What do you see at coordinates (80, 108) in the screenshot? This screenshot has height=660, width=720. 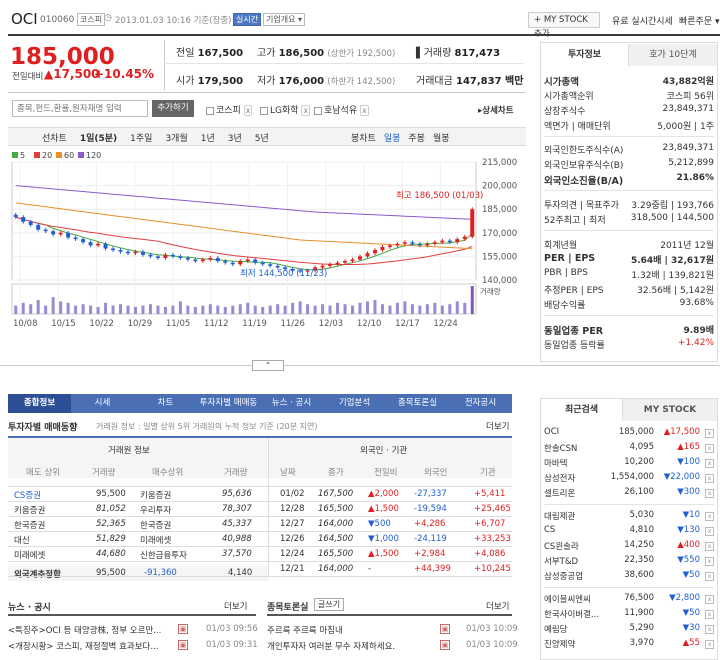 I see `compare-search-input` at bounding box center [80, 108].